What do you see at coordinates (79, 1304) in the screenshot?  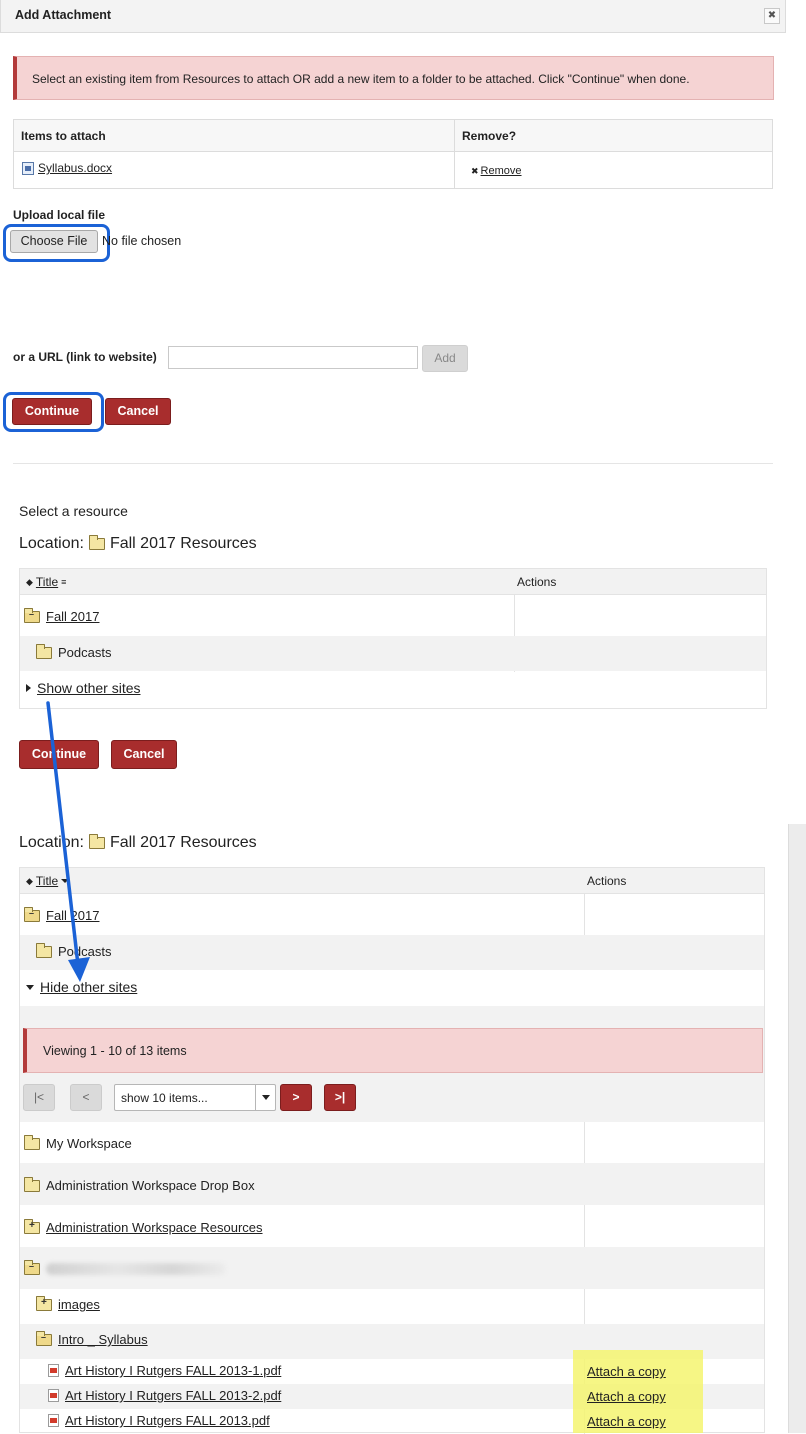 I see `folder-link: images` at bounding box center [79, 1304].